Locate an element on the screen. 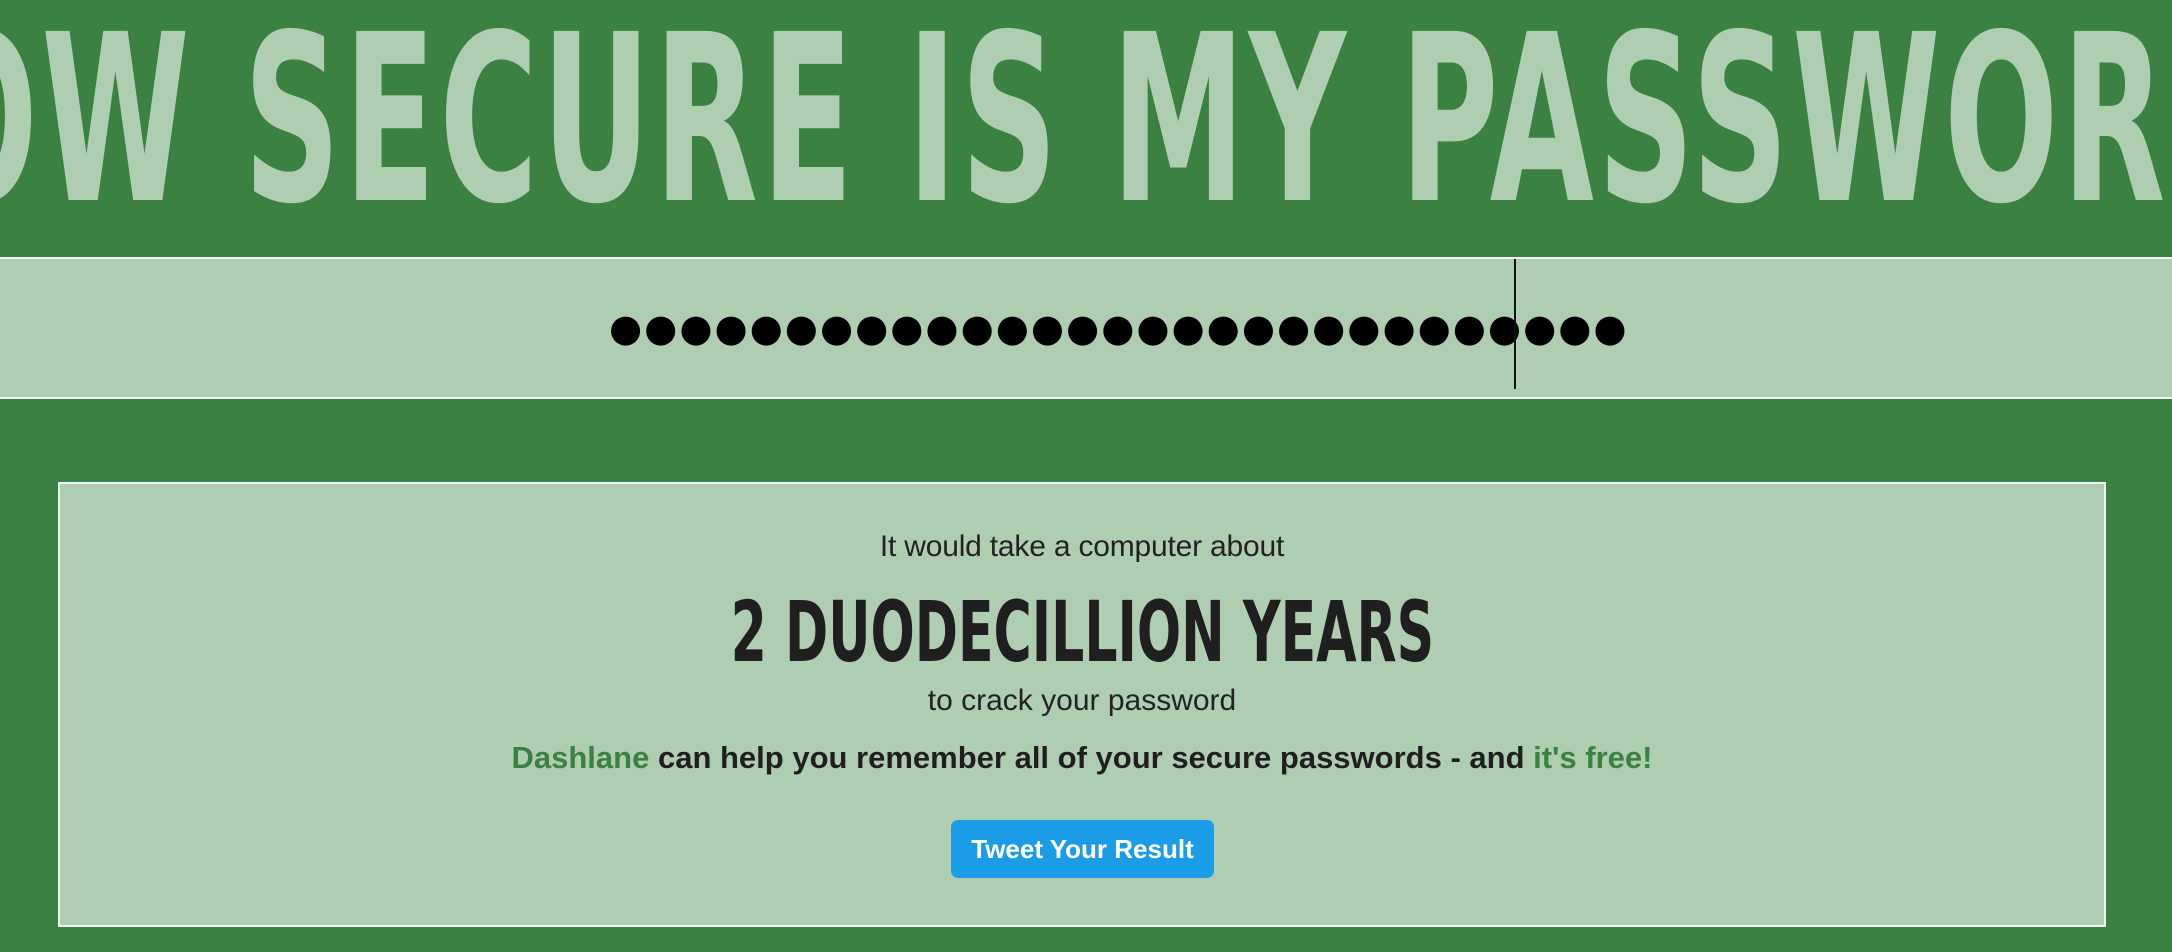  password-masked-value: ●●●●●●●●●●●●●●●●●●●●●●●●●●●●● is located at coordinates (1119, 328).